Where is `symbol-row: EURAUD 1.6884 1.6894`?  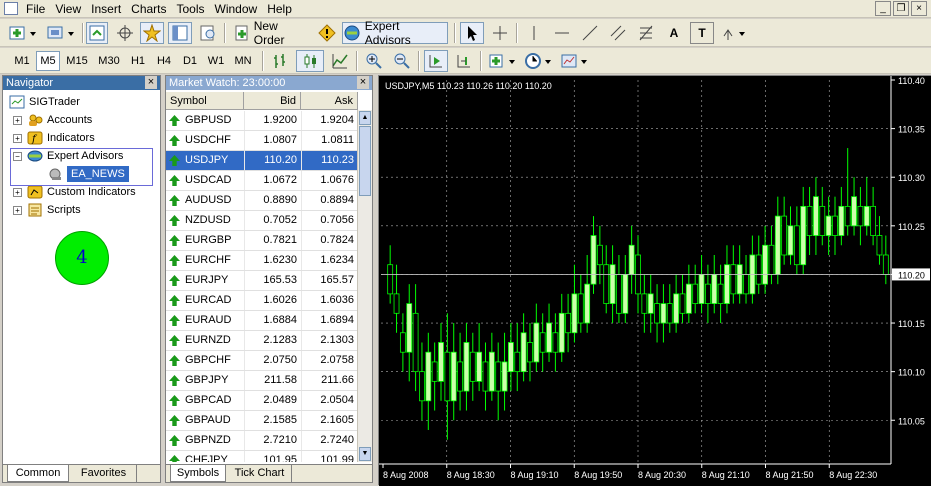 symbol-row: EURAUD 1.6884 1.6894 is located at coordinates (262, 321).